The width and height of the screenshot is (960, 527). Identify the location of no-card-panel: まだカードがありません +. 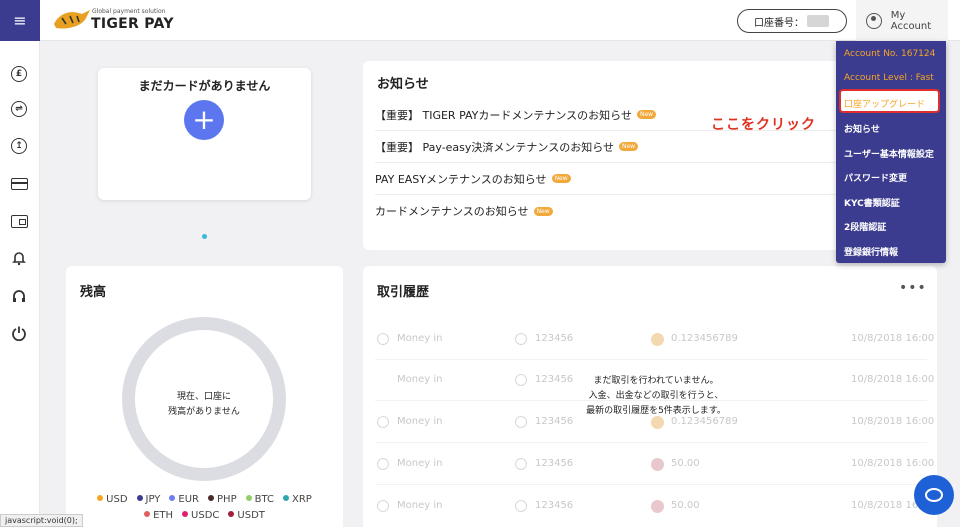
(204, 134).